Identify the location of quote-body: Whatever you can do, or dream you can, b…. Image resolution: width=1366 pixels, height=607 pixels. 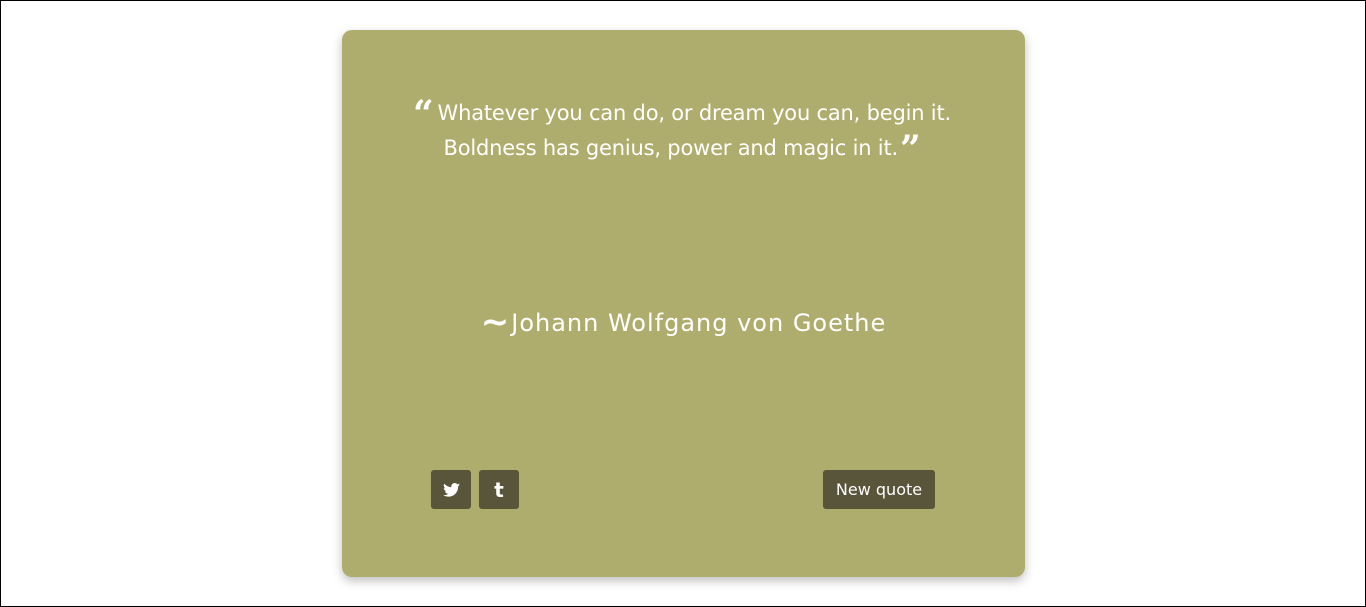
(694, 130).